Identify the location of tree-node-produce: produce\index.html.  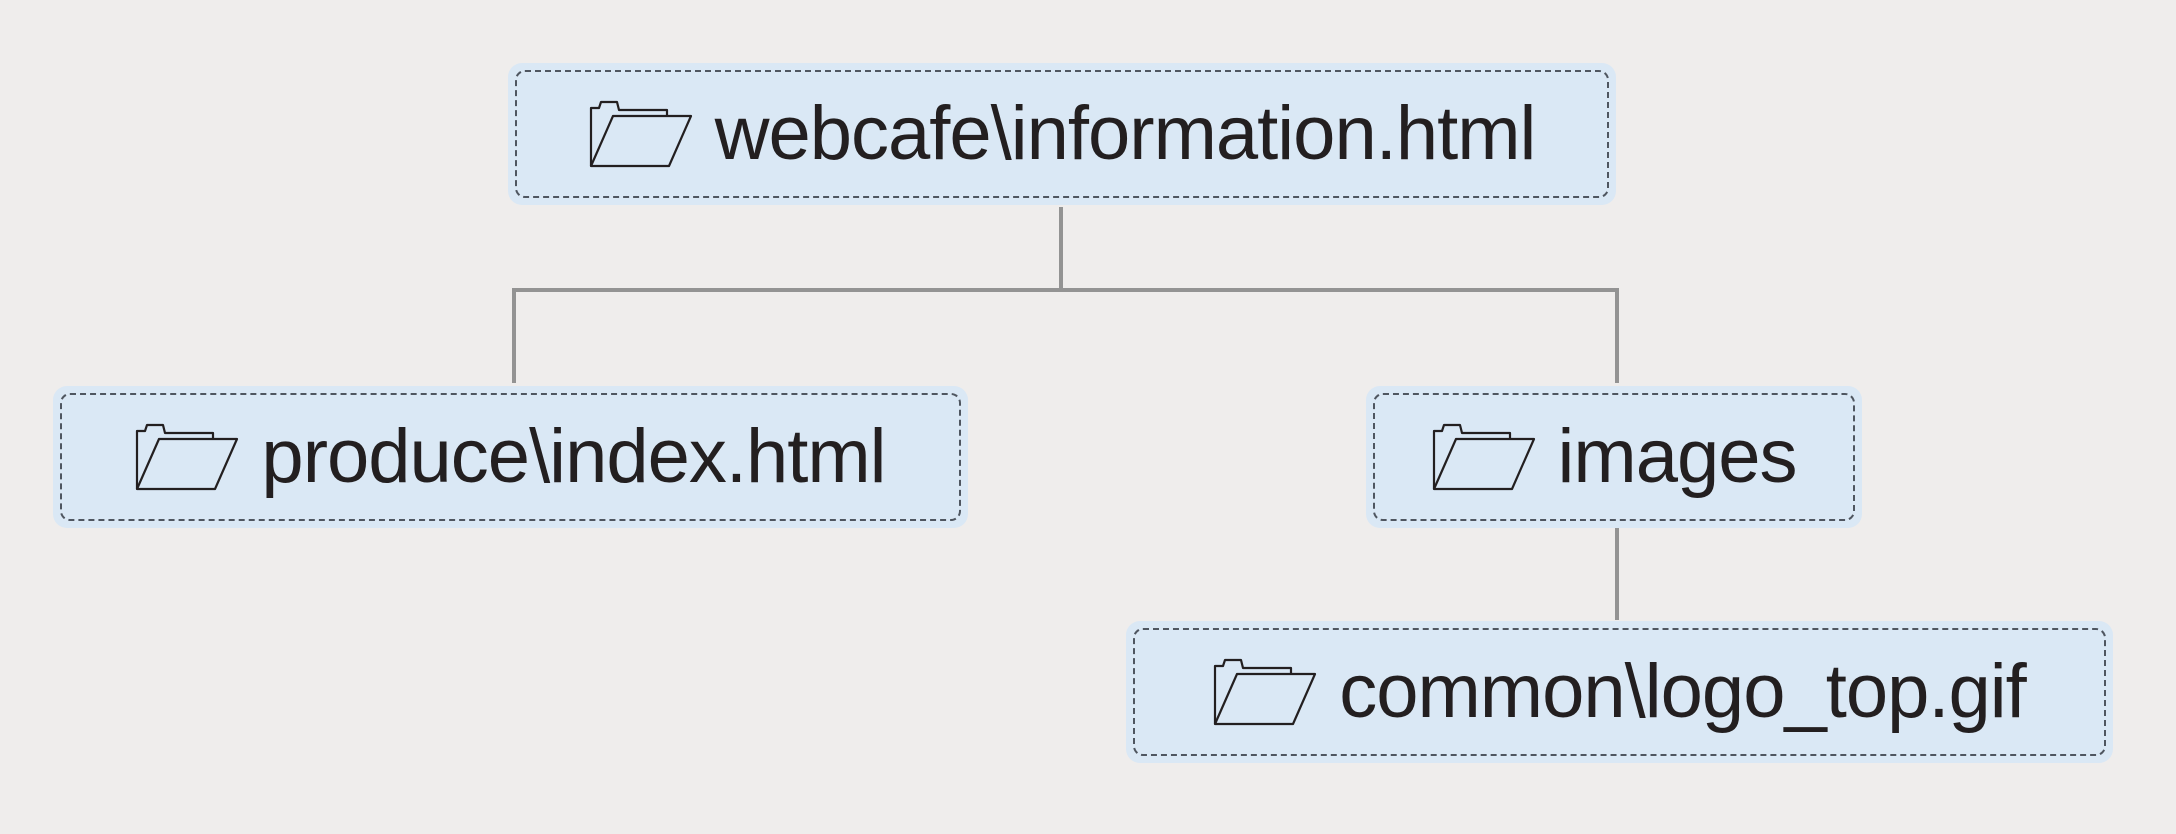
(510, 457).